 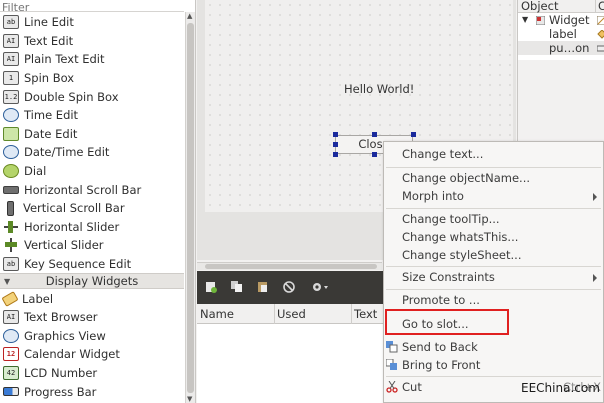 I want to click on horizontal-slider-icon, so click(x=11, y=227).